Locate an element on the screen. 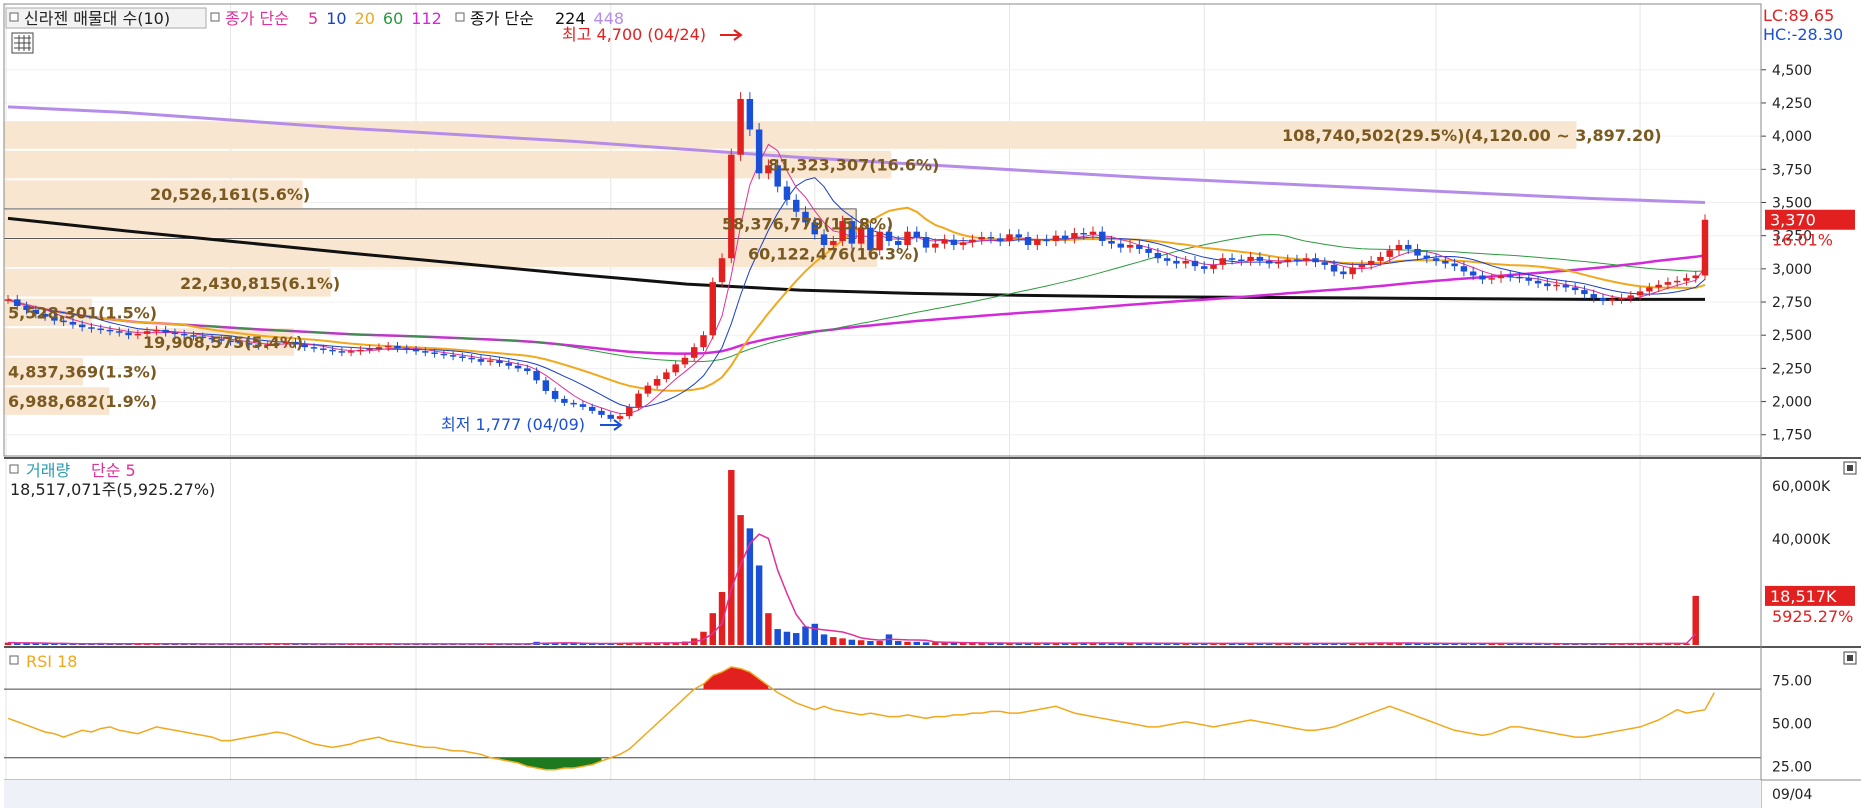  legend-ma2-period: 448 is located at coordinates (609, 18).